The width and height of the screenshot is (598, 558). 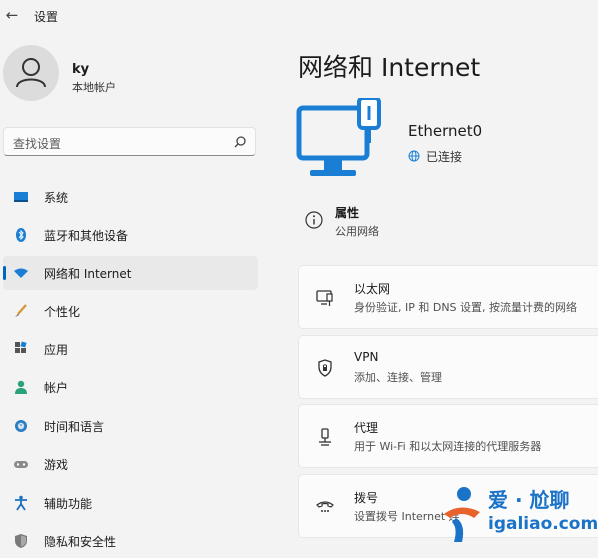 What do you see at coordinates (21, 426) in the screenshot?
I see `time-language-icon` at bounding box center [21, 426].